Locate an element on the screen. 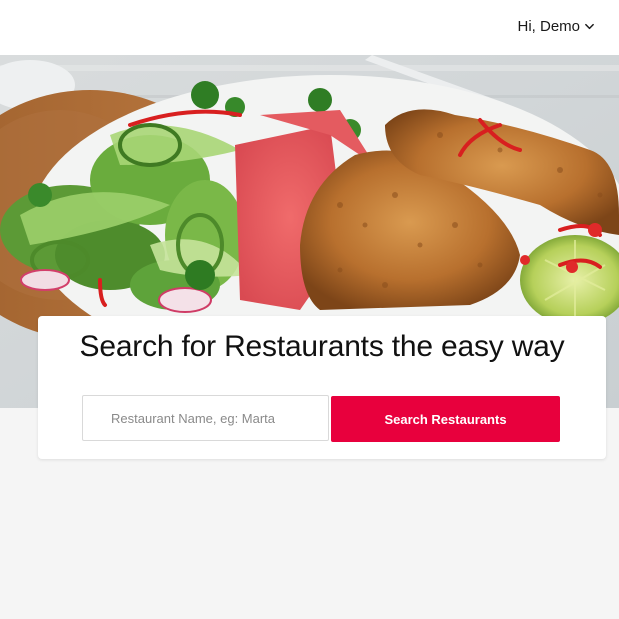 The height and width of the screenshot is (619, 619). chevron-down-icon is located at coordinates (589, 26).